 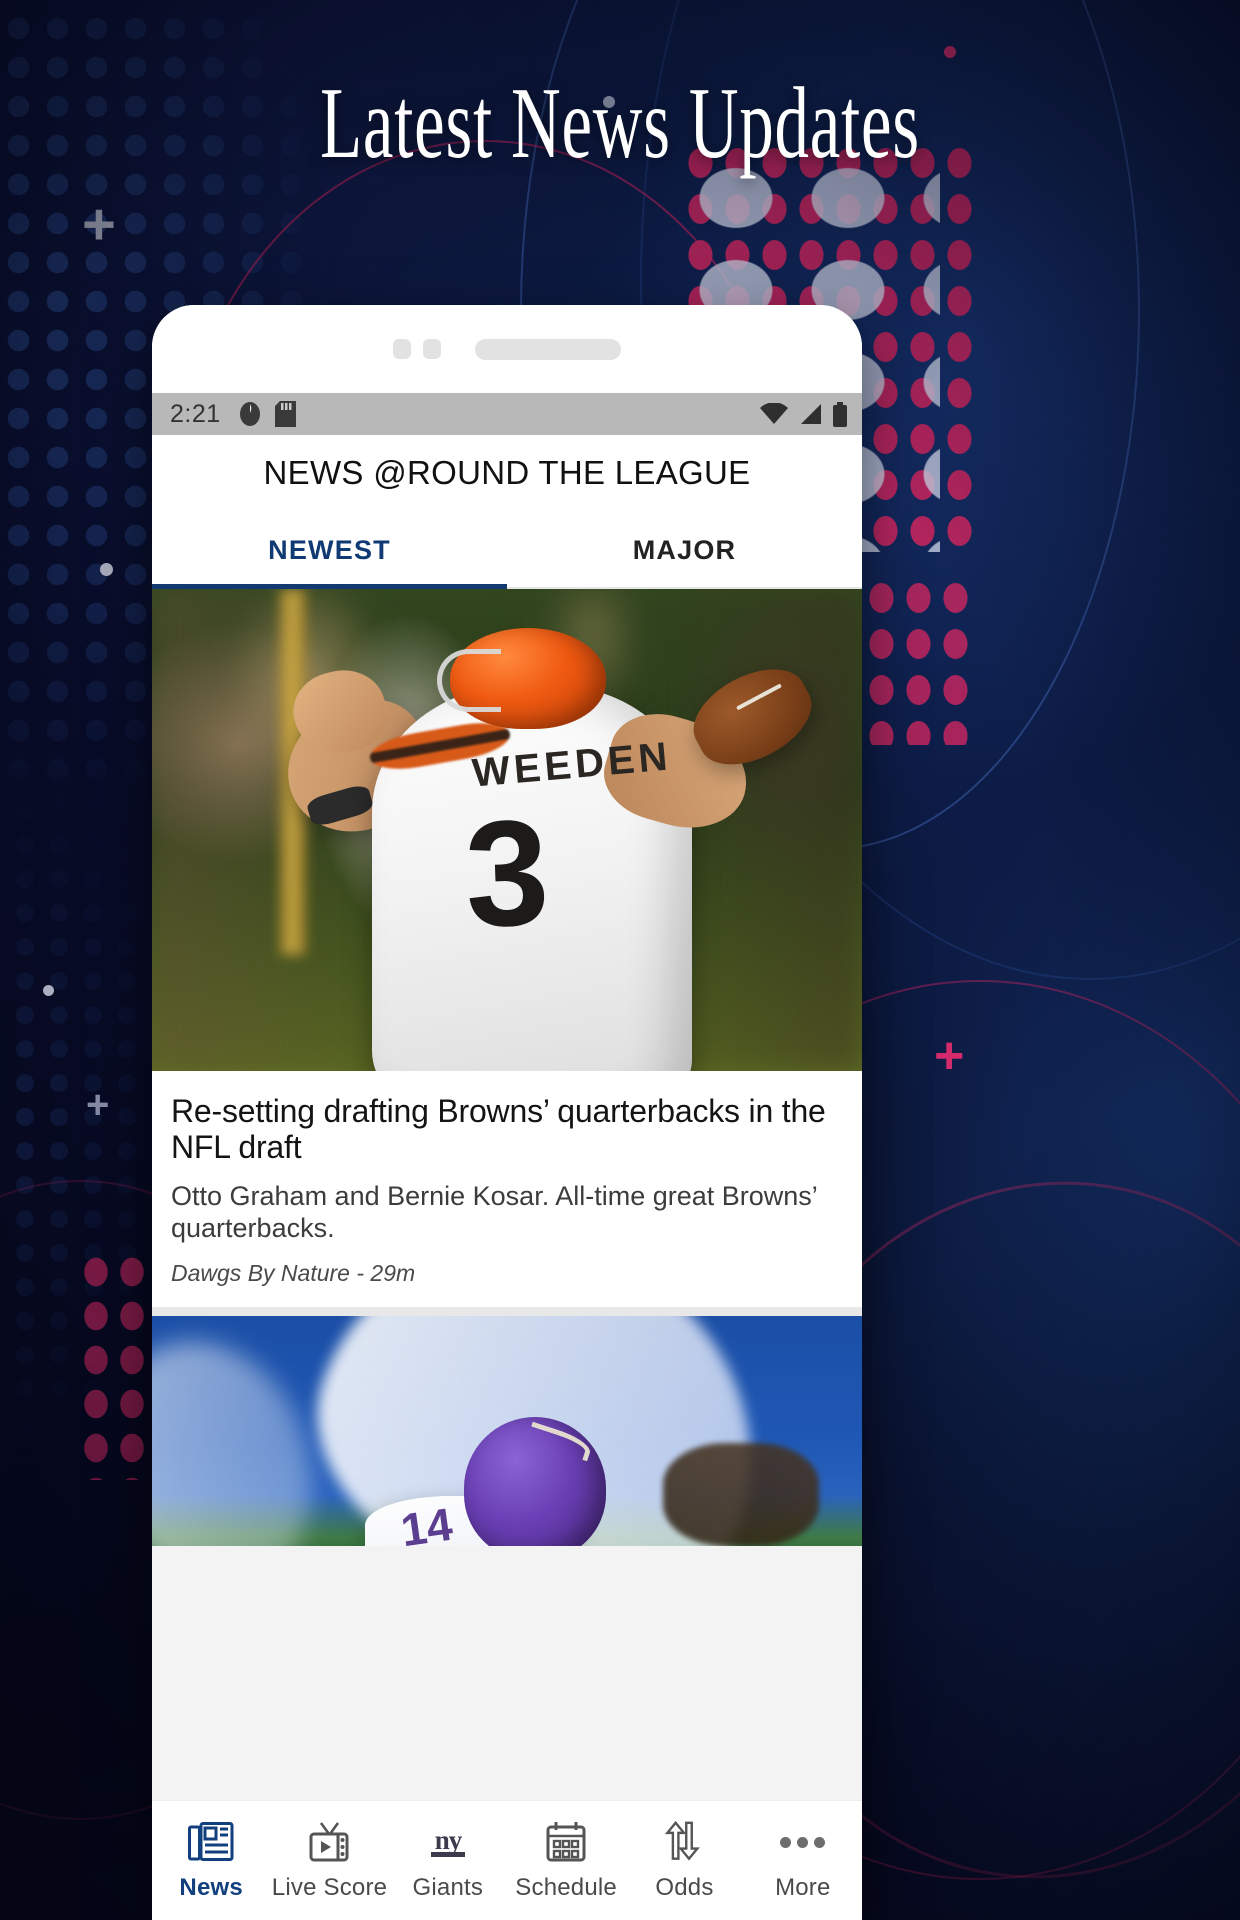 What do you see at coordinates (566, 1887) in the screenshot?
I see `nav-label: Schedule` at bounding box center [566, 1887].